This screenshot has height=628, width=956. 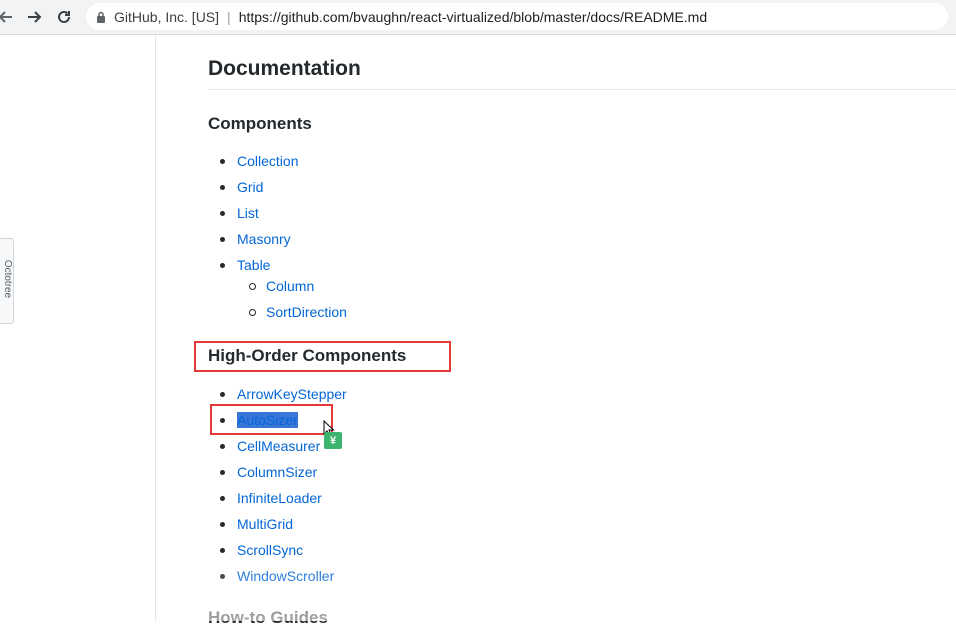 I want to click on arrow-left-icon, so click(x=6, y=17).